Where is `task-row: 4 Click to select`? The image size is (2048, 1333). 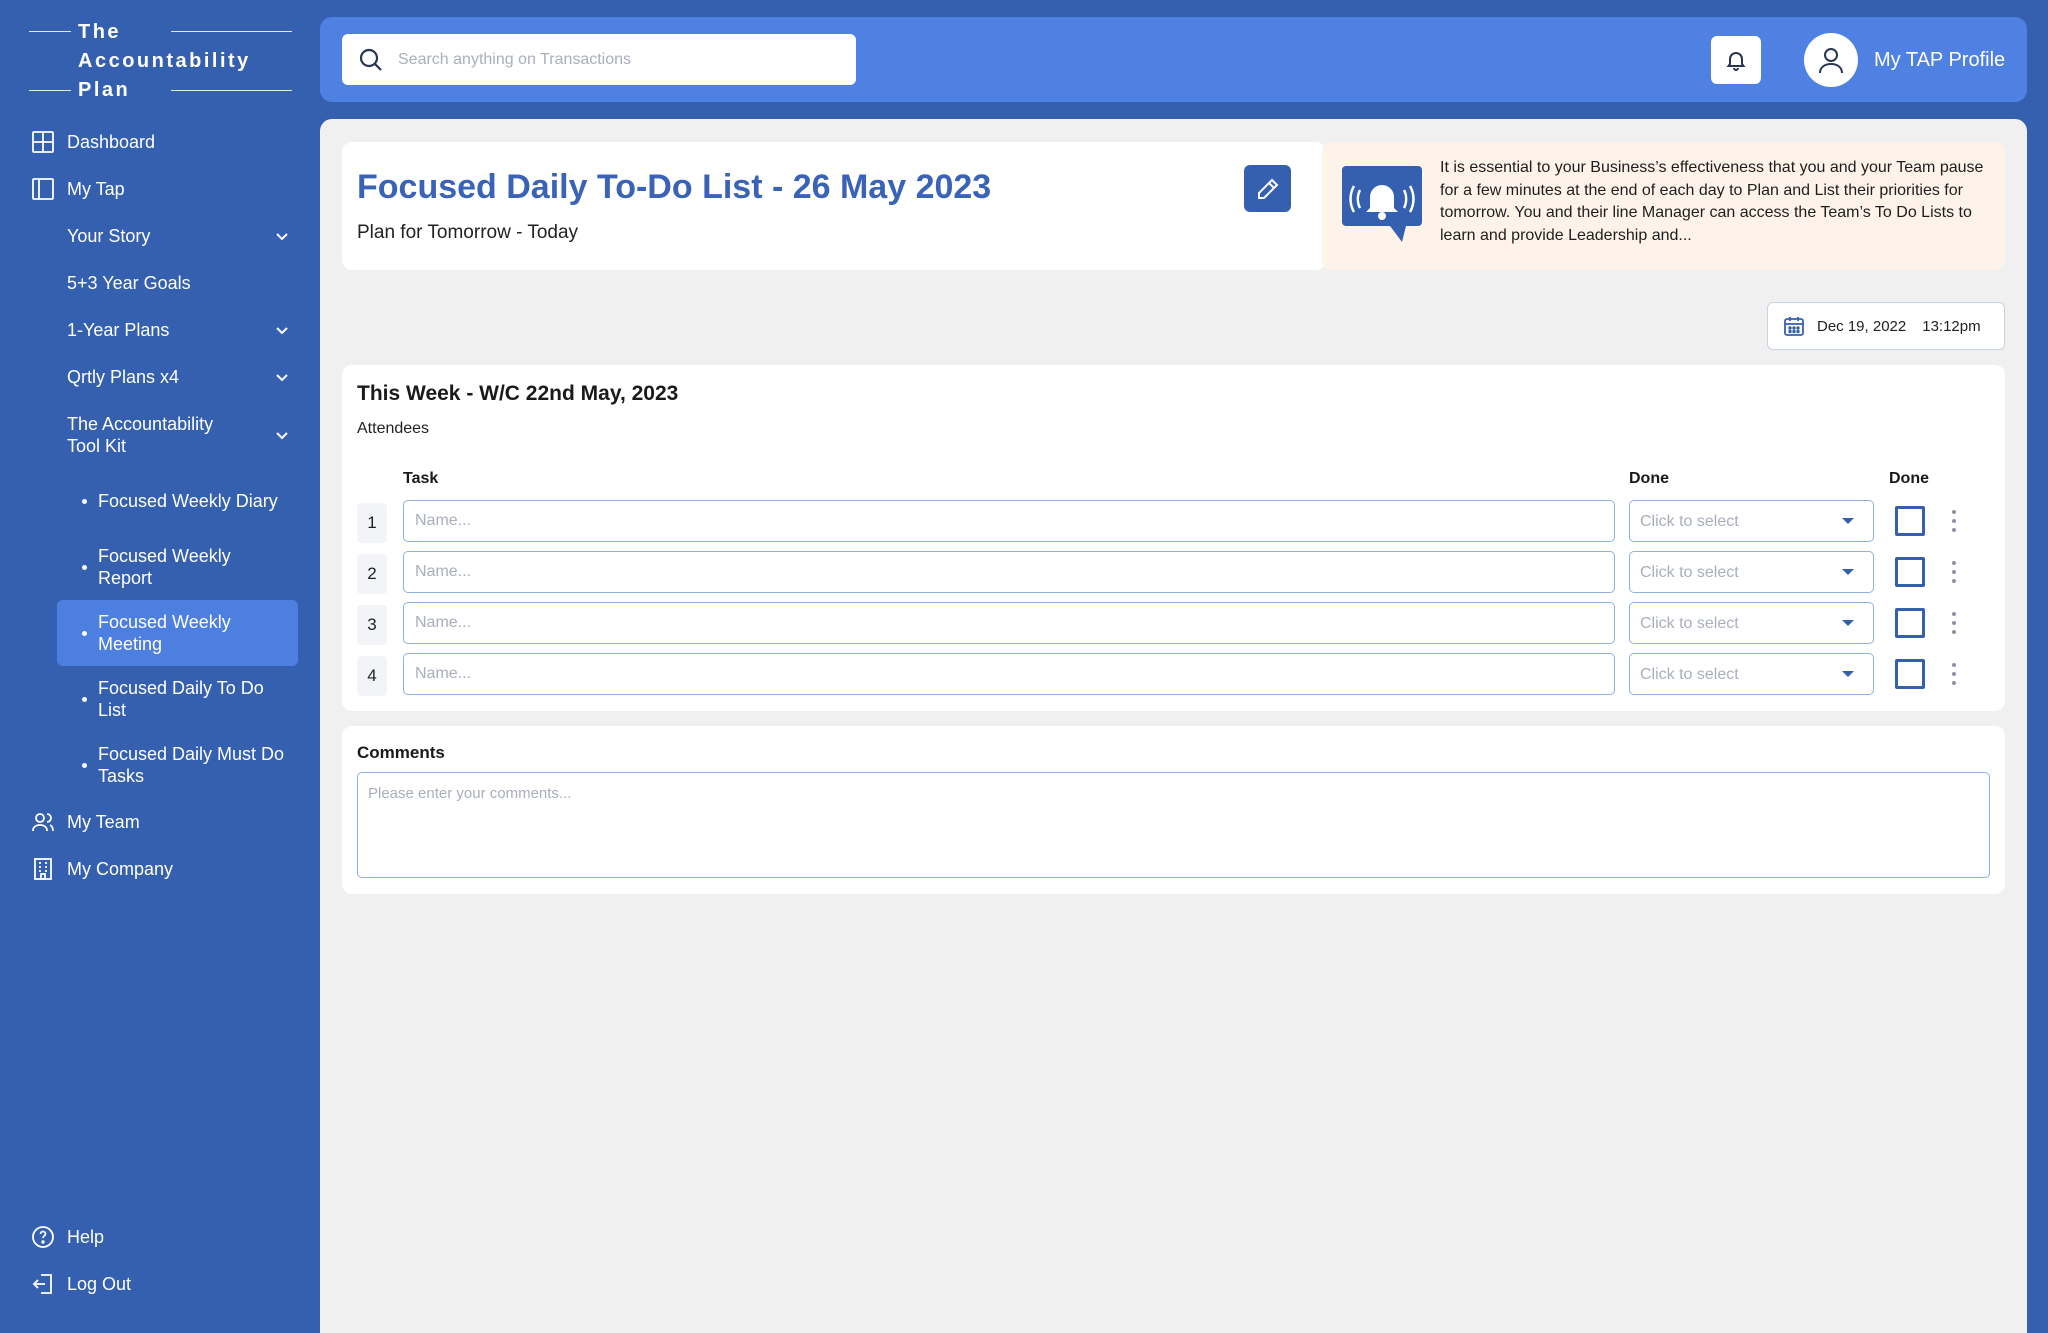 task-row: 4 Click to select is located at coordinates (1177, 674).